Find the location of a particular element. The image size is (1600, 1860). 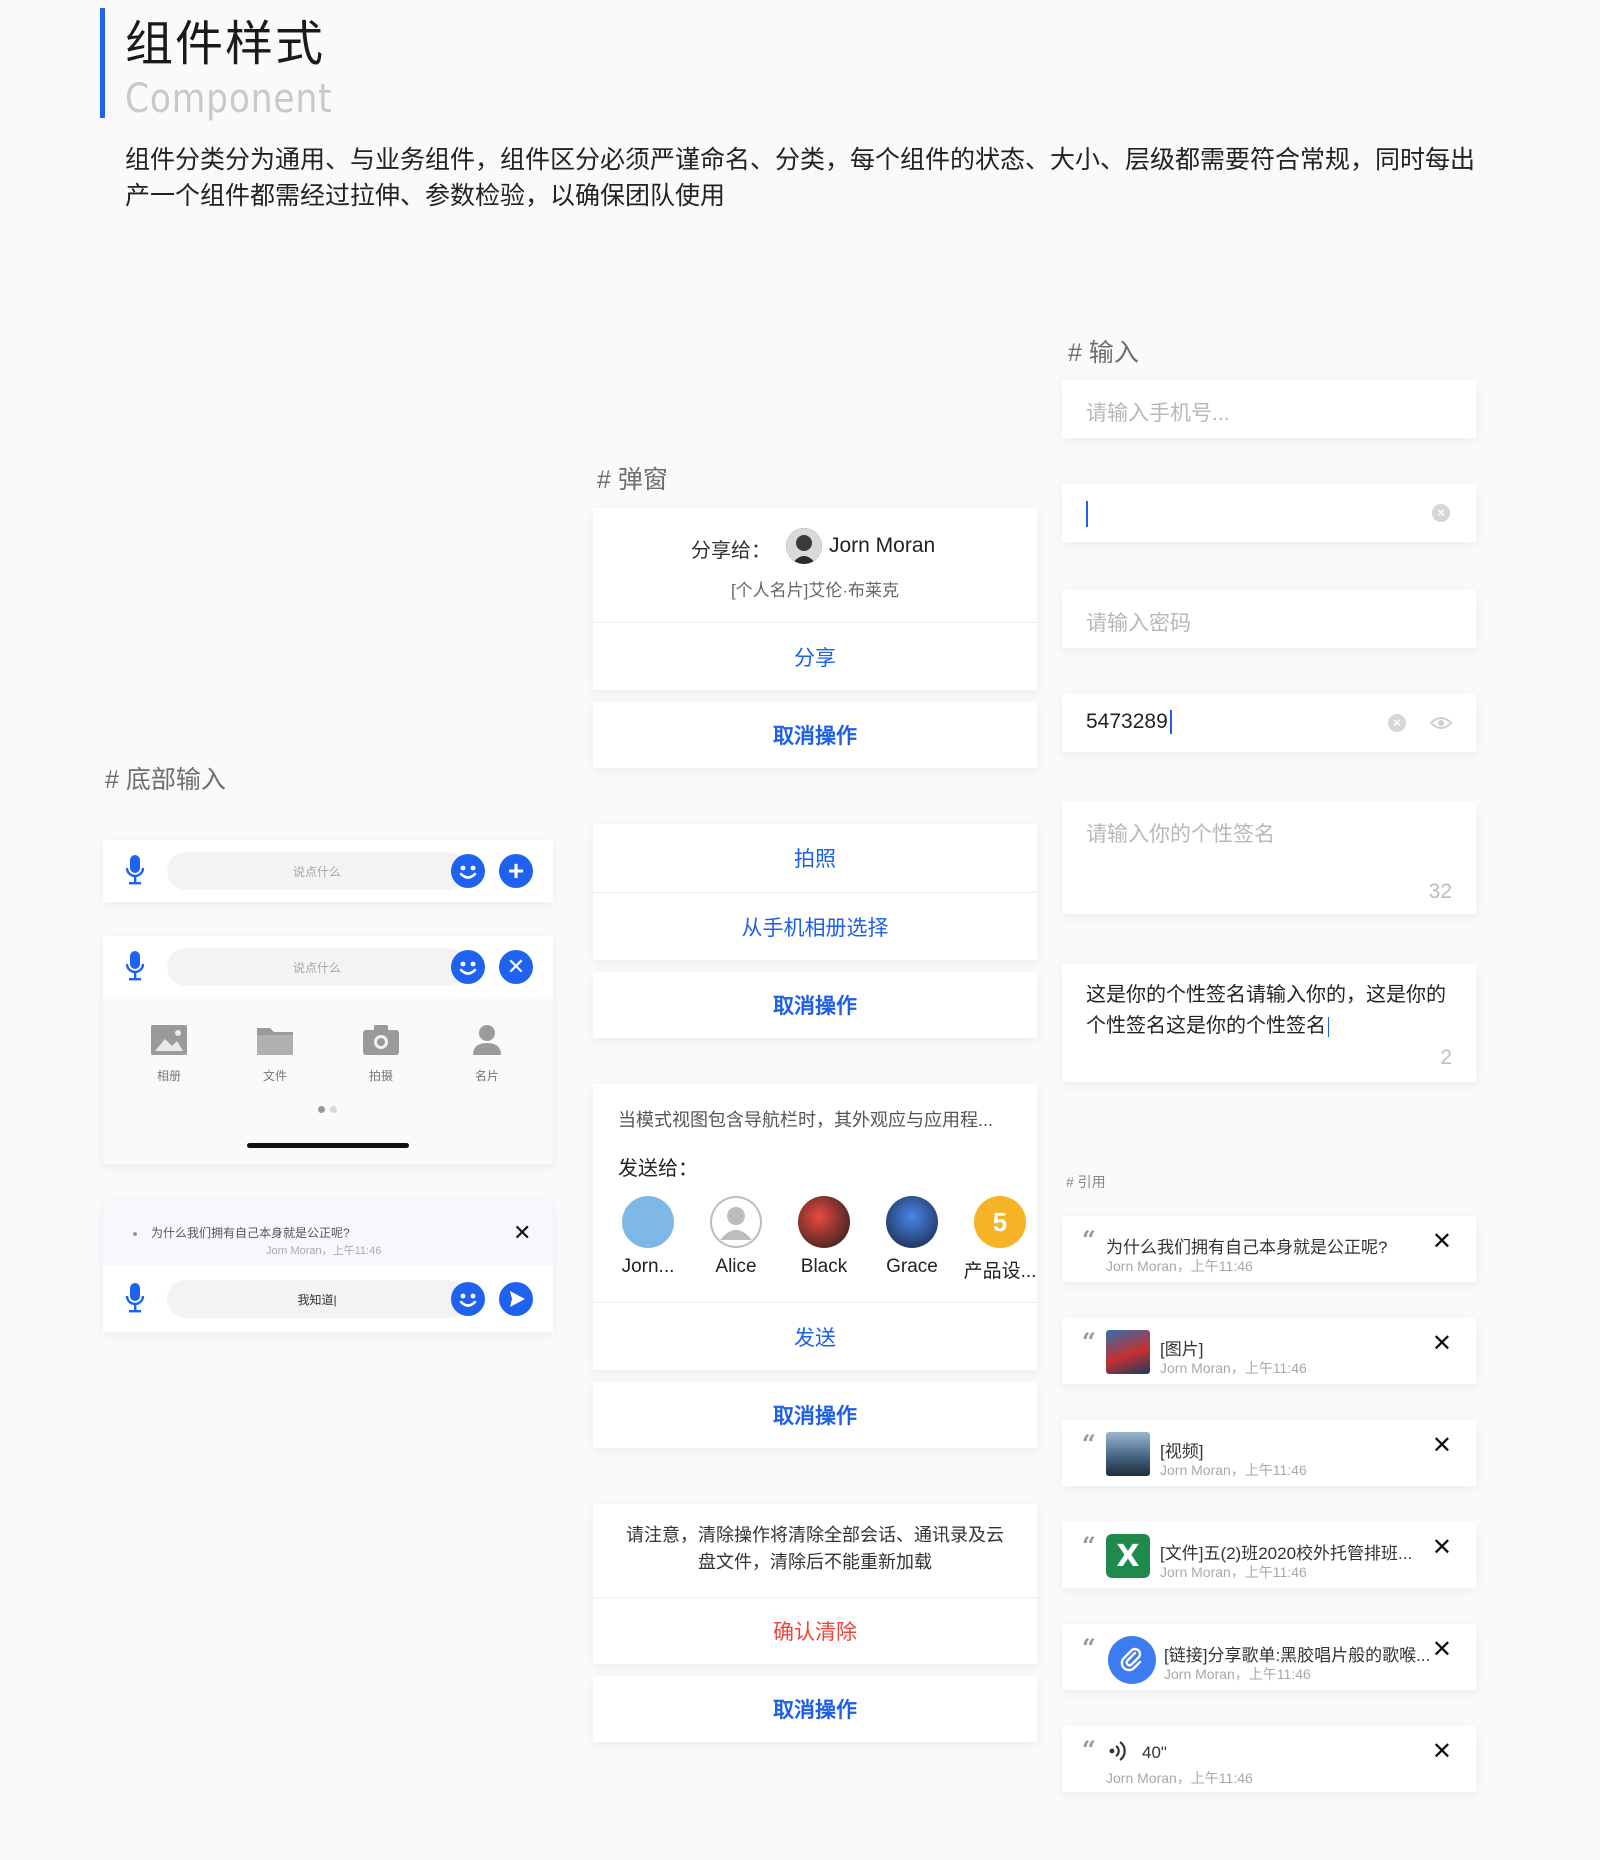

quote-item: “ 40" Jorn Moran，上午11:46 ✕ is located at coordinates (1269, 1759).